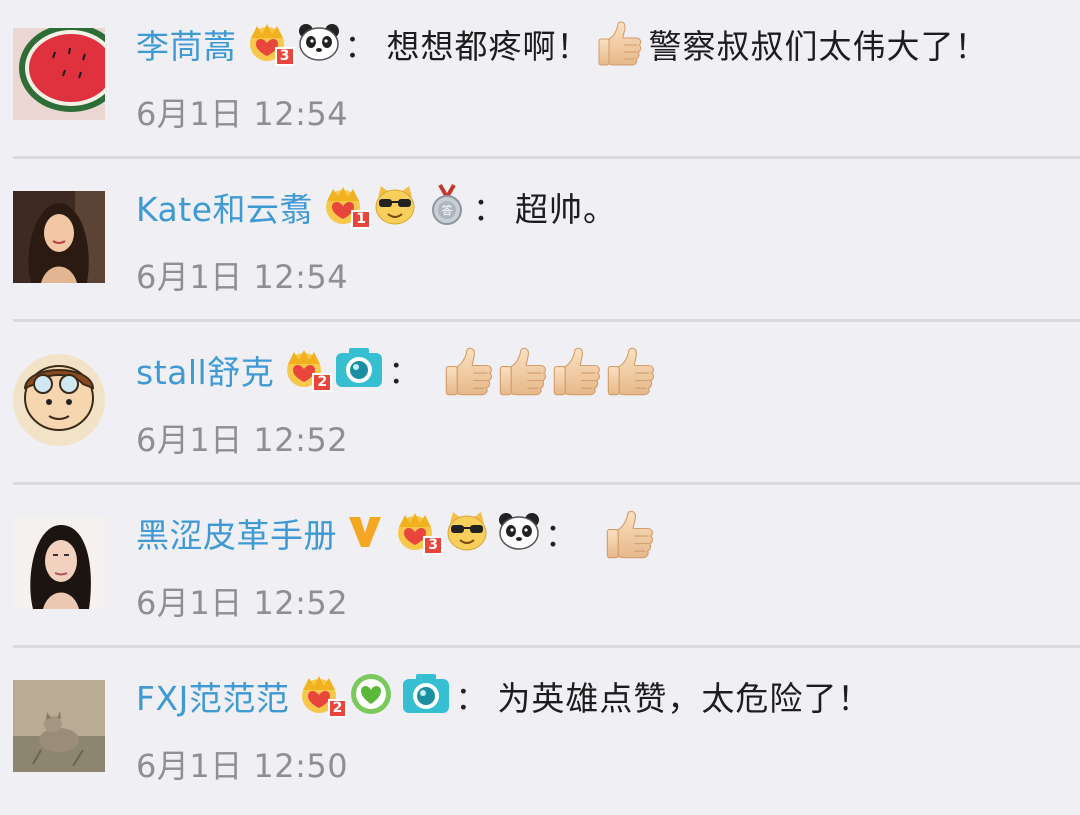 The image size is (1080, 815). Describe the element at coordinates (684, 698) in the screenshot. I see `comment-text: 为英雄点赞，太危险了！` at that location.